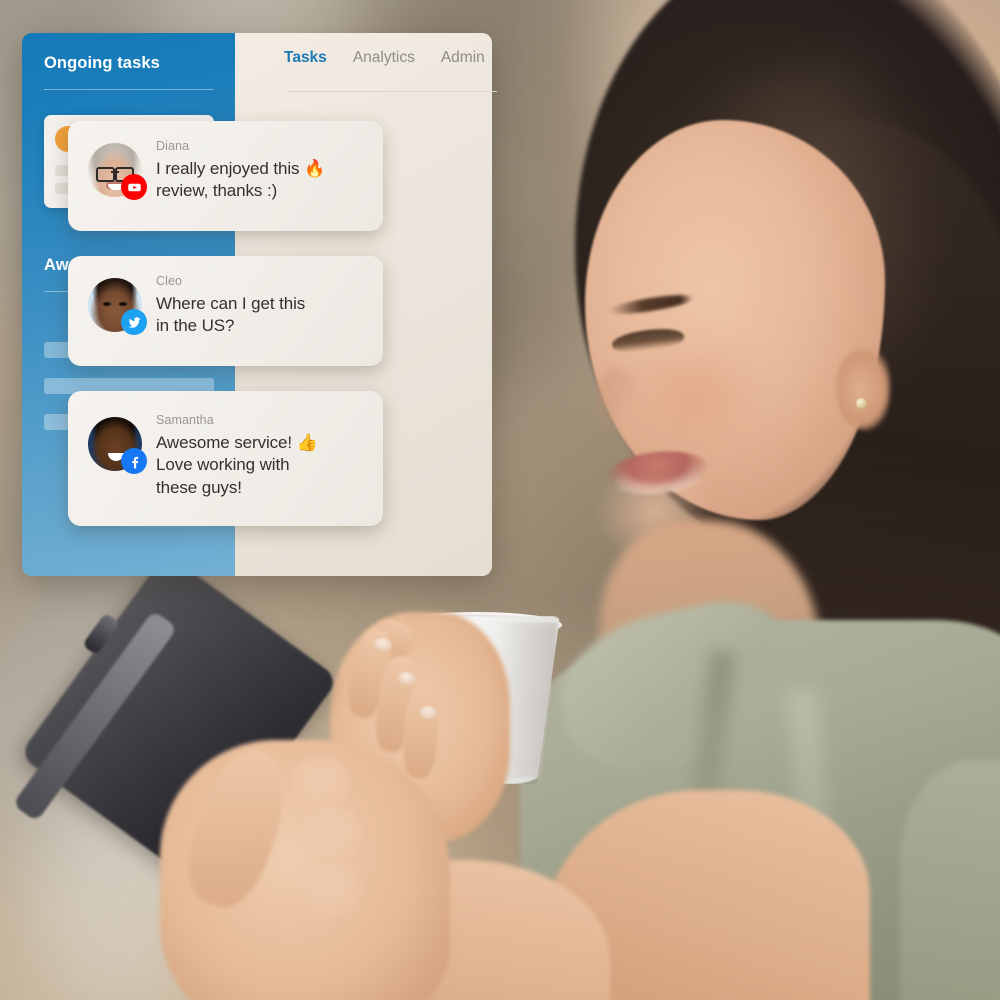  I want to click on message-card: Cleo Where can I get this in the US?, so click(225, 311).